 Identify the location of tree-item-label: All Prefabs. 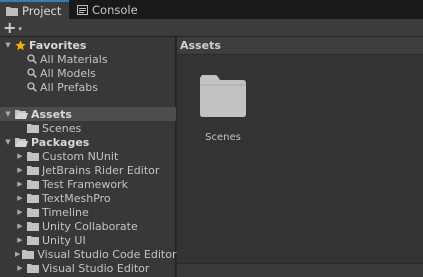
(69, 87).